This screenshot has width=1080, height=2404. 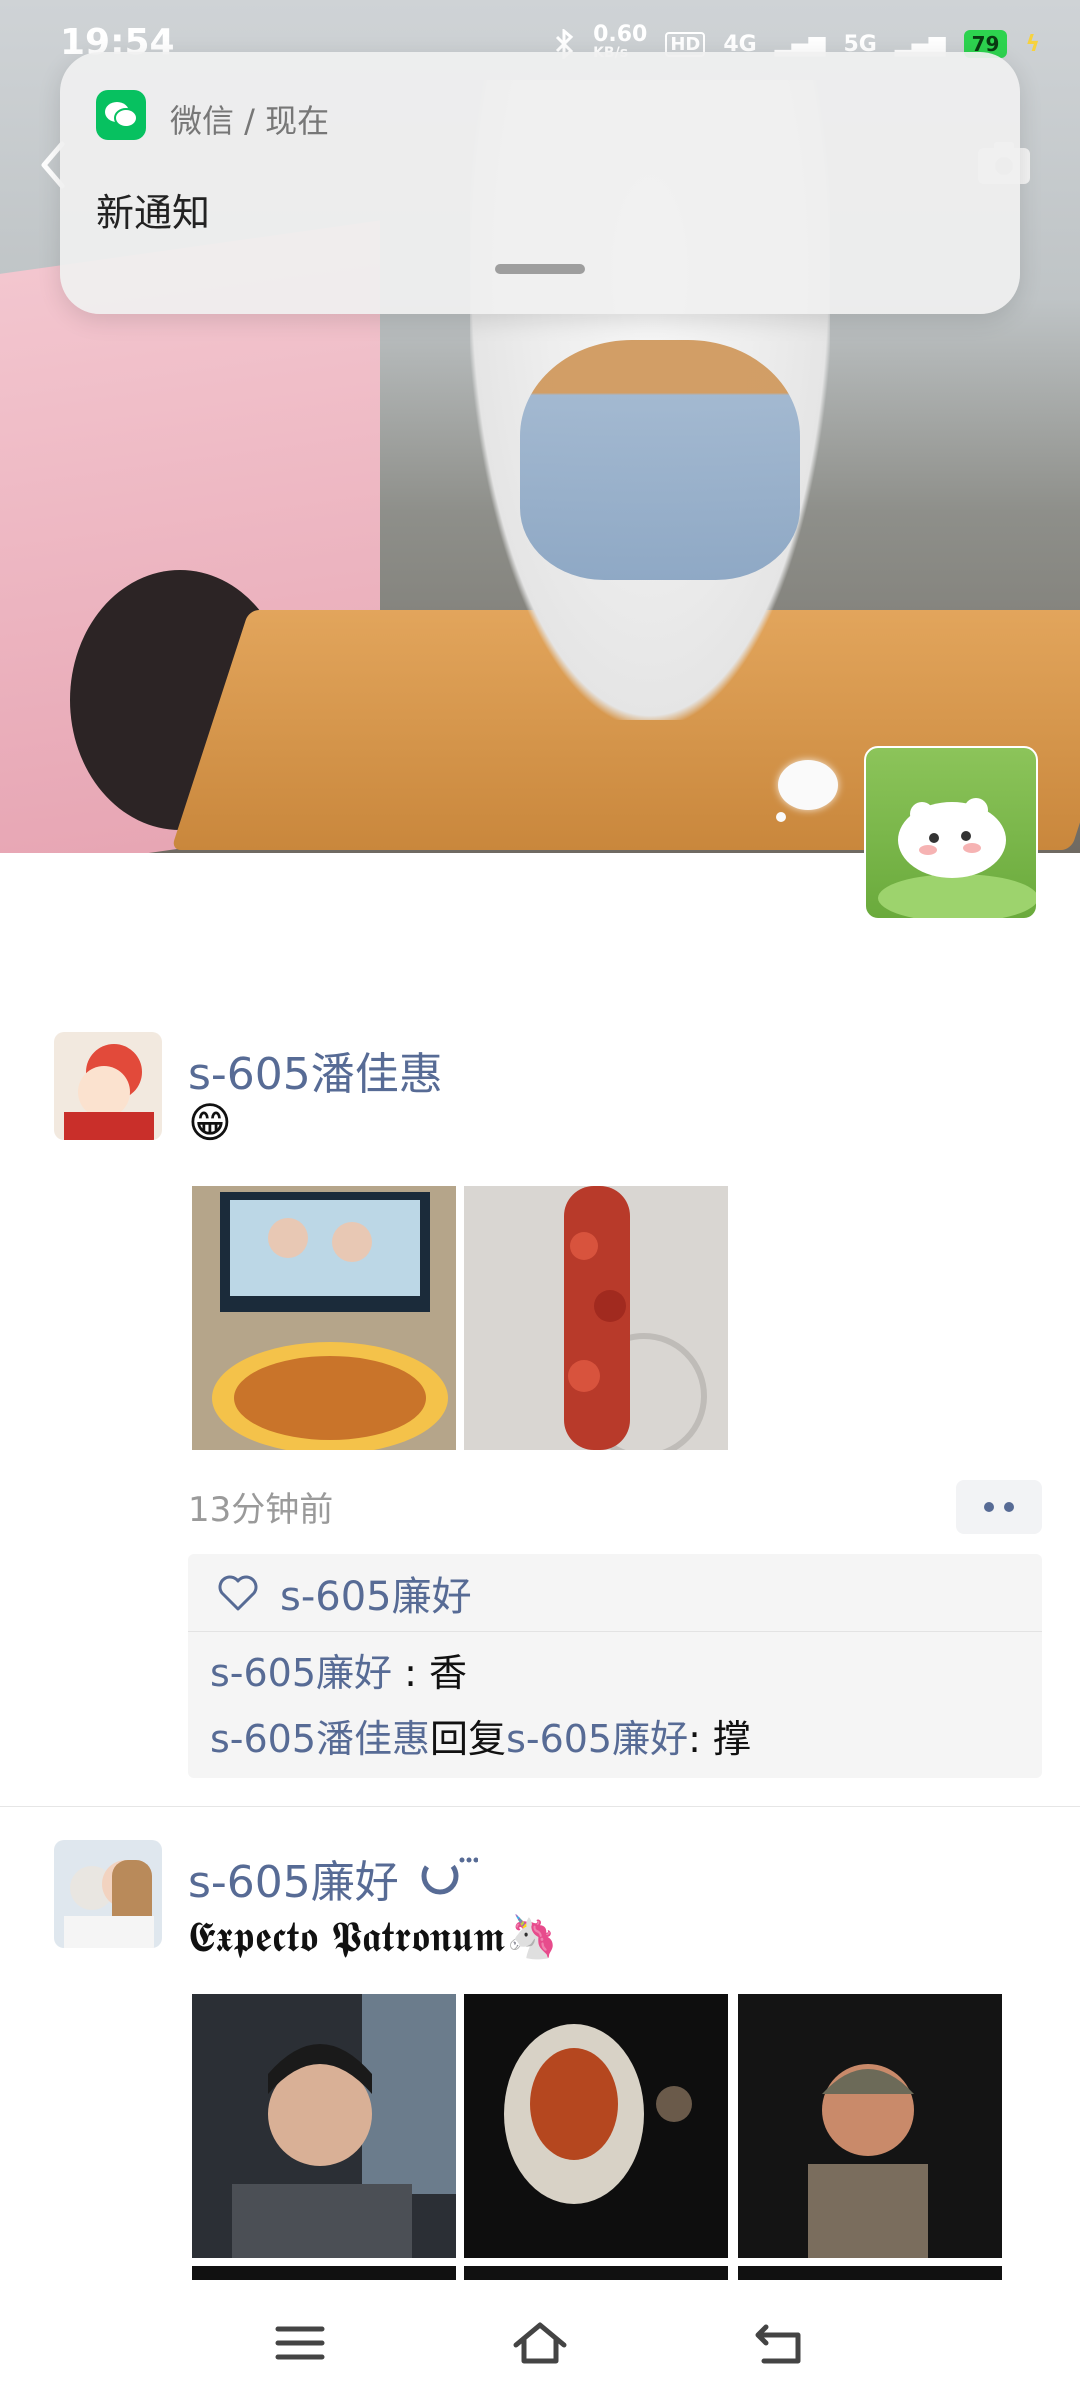 I want to click on wechat-icon, so click(x=121, y=115).